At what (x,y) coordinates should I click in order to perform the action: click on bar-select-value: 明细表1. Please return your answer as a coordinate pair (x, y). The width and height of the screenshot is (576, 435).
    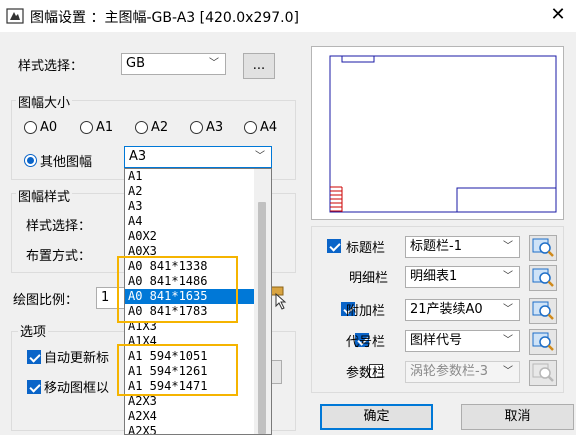
    Looking at the image, I should click on (434, 276).